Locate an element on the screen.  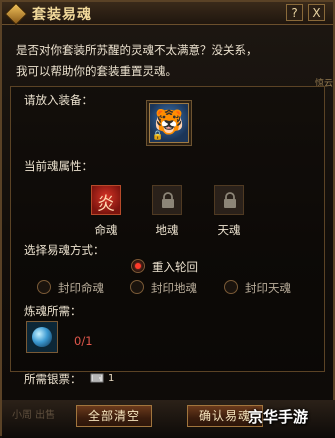
soul-orb-icon is located at coordinates (42, 337).